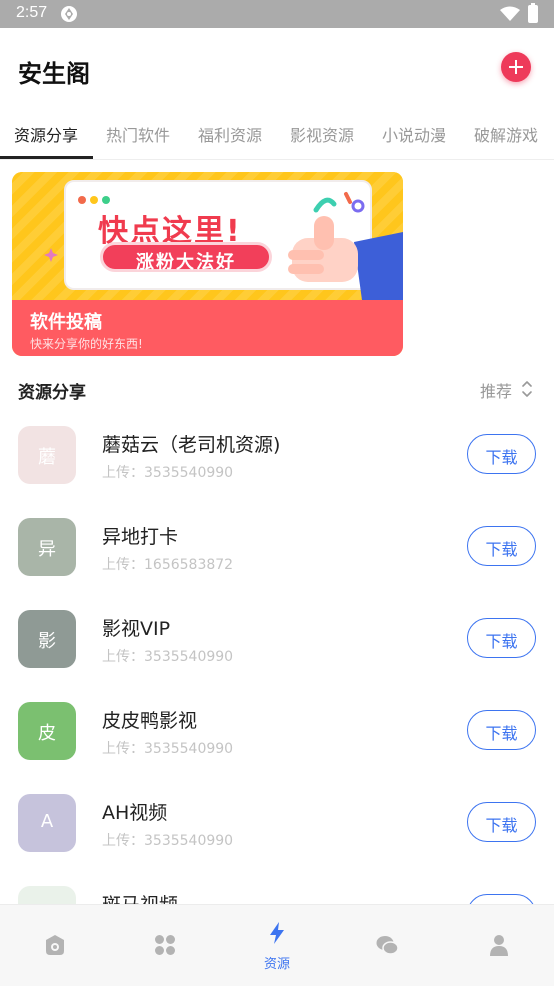 The image size is (554, 986). What do you see at coordinates (277, 640) in the screenshot?
I see `list-item: 影 影视VIP 上传：3535540990 下载` at bounding box center [277, 640].